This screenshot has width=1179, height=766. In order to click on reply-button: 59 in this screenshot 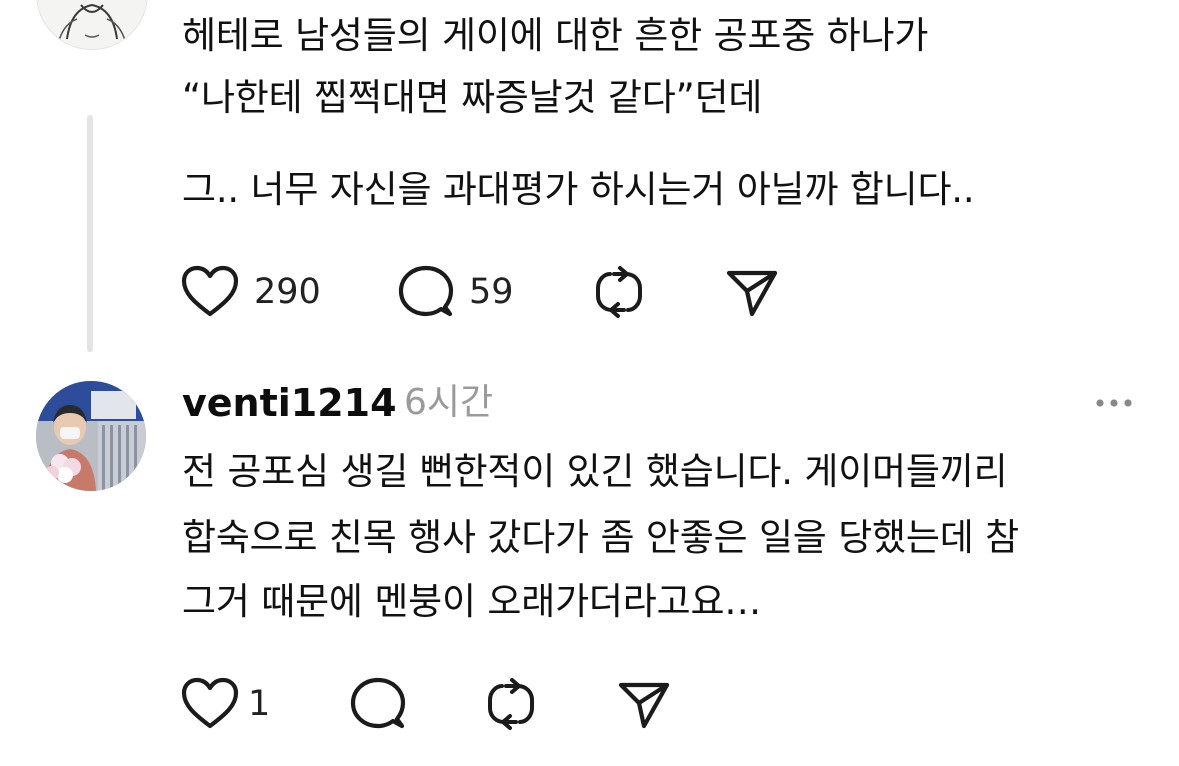, I will do `click(455, 292)`.